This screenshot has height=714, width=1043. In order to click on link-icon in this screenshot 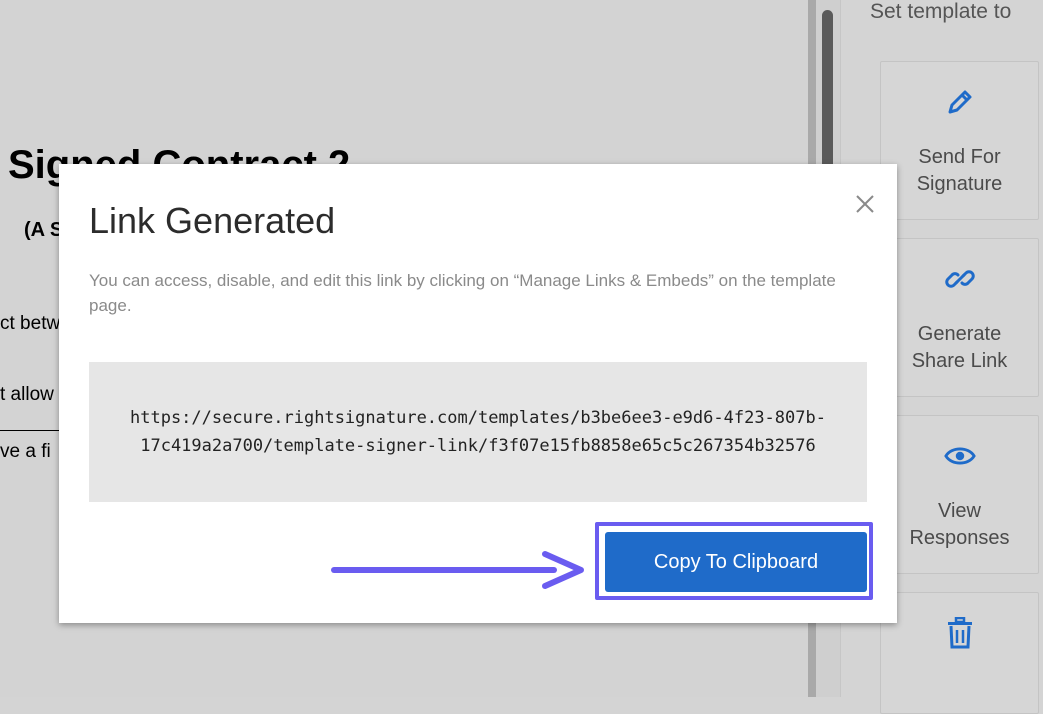, I will do `click(960, 279)`.